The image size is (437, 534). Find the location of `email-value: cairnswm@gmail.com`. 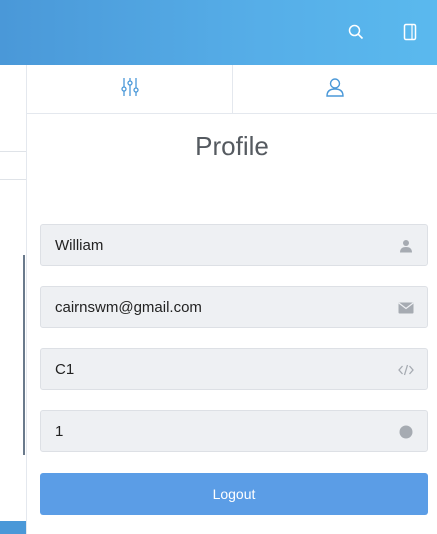

email-value: cairnswm@gmail.com is located at coordinates (128, 307).